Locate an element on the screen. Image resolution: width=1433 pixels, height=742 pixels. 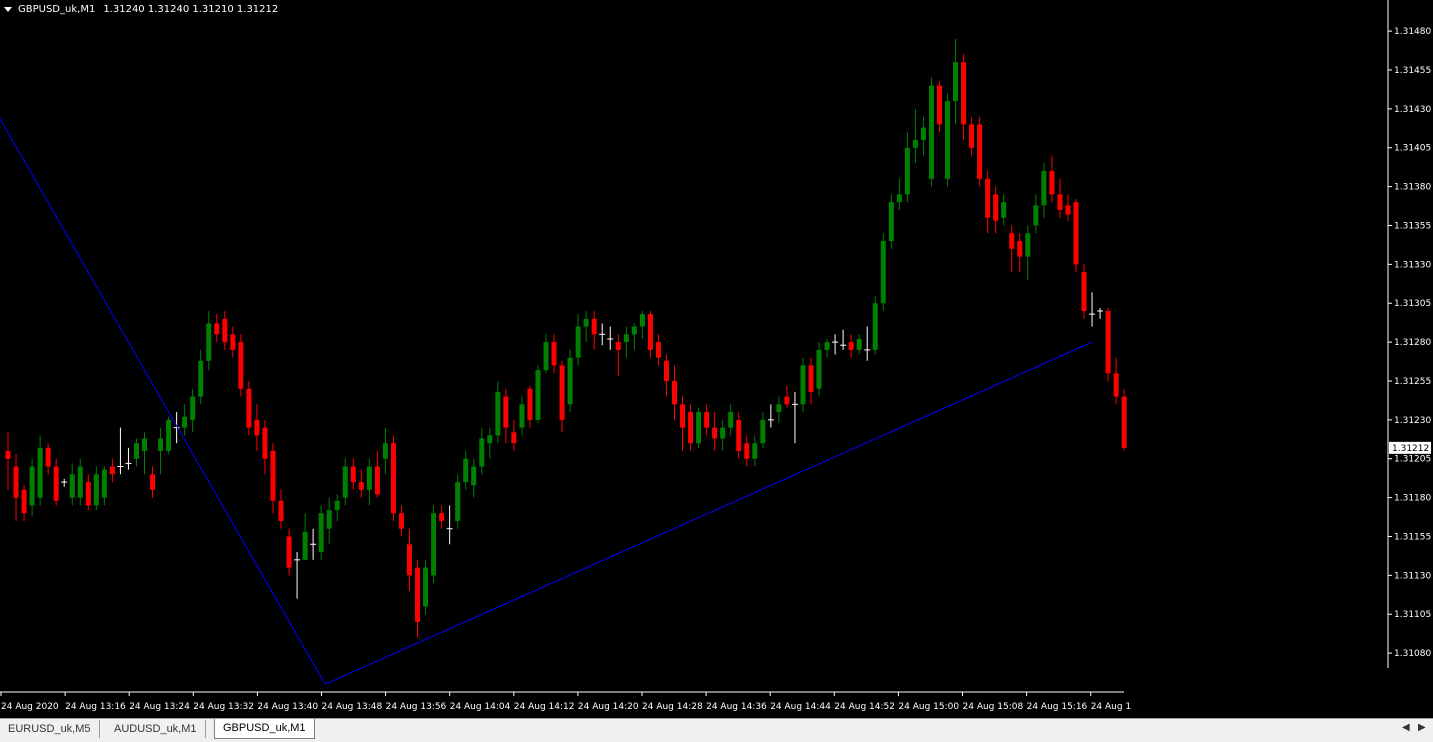
x-tick-label: 24 Aug 13:24 is located at coordinates (159, 707).